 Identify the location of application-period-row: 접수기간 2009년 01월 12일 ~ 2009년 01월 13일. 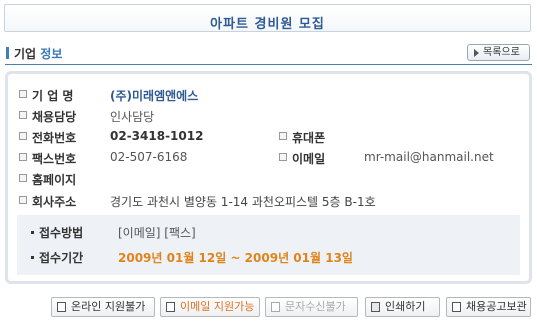
(268, 257).